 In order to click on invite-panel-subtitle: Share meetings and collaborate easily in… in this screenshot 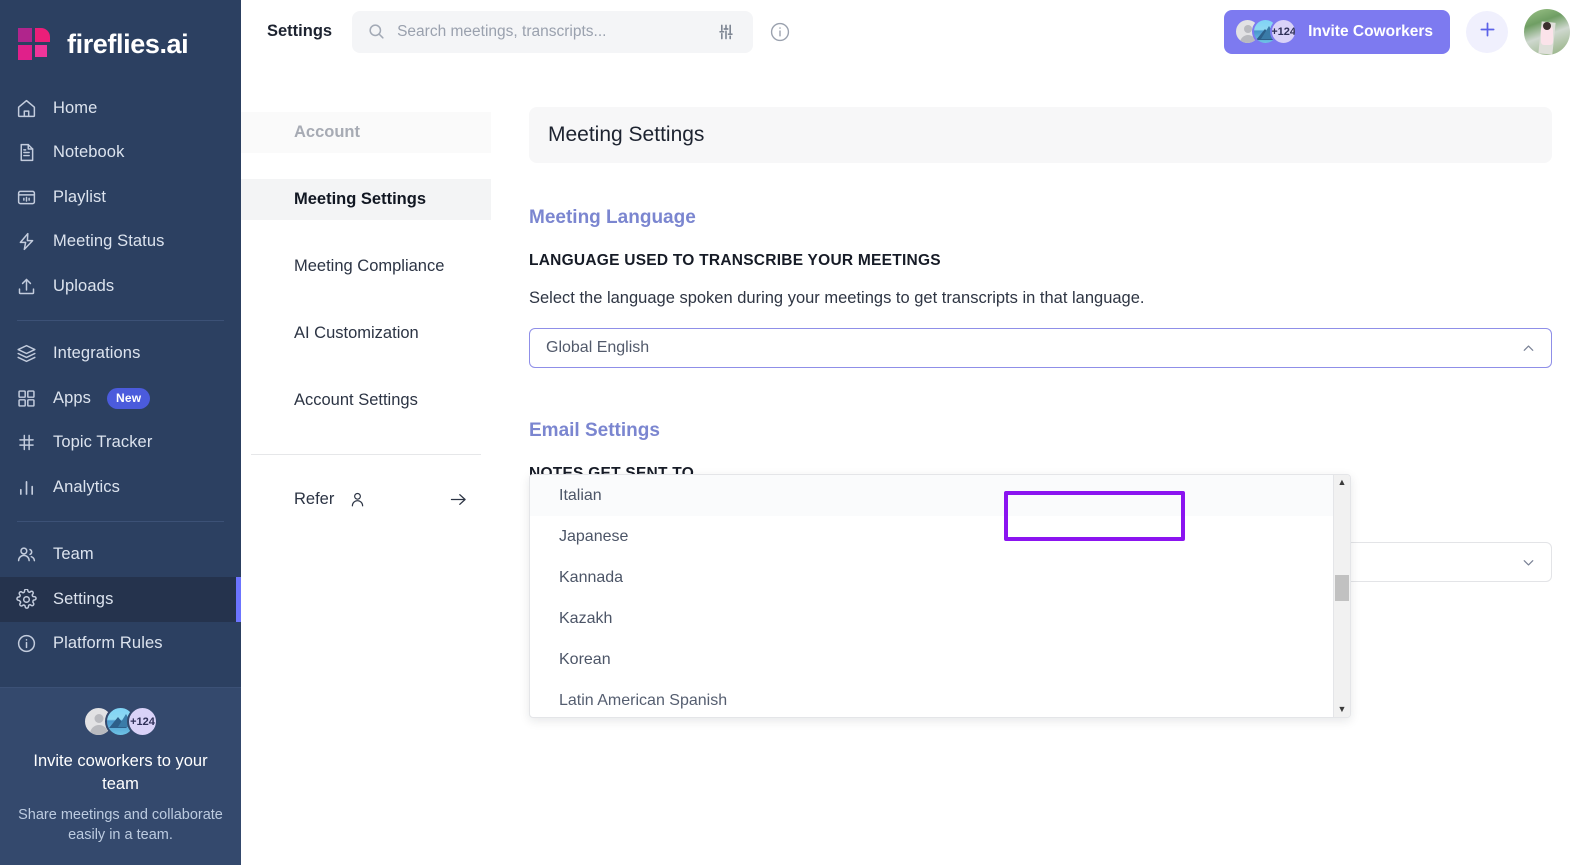, I will do `click(120, 825)`.